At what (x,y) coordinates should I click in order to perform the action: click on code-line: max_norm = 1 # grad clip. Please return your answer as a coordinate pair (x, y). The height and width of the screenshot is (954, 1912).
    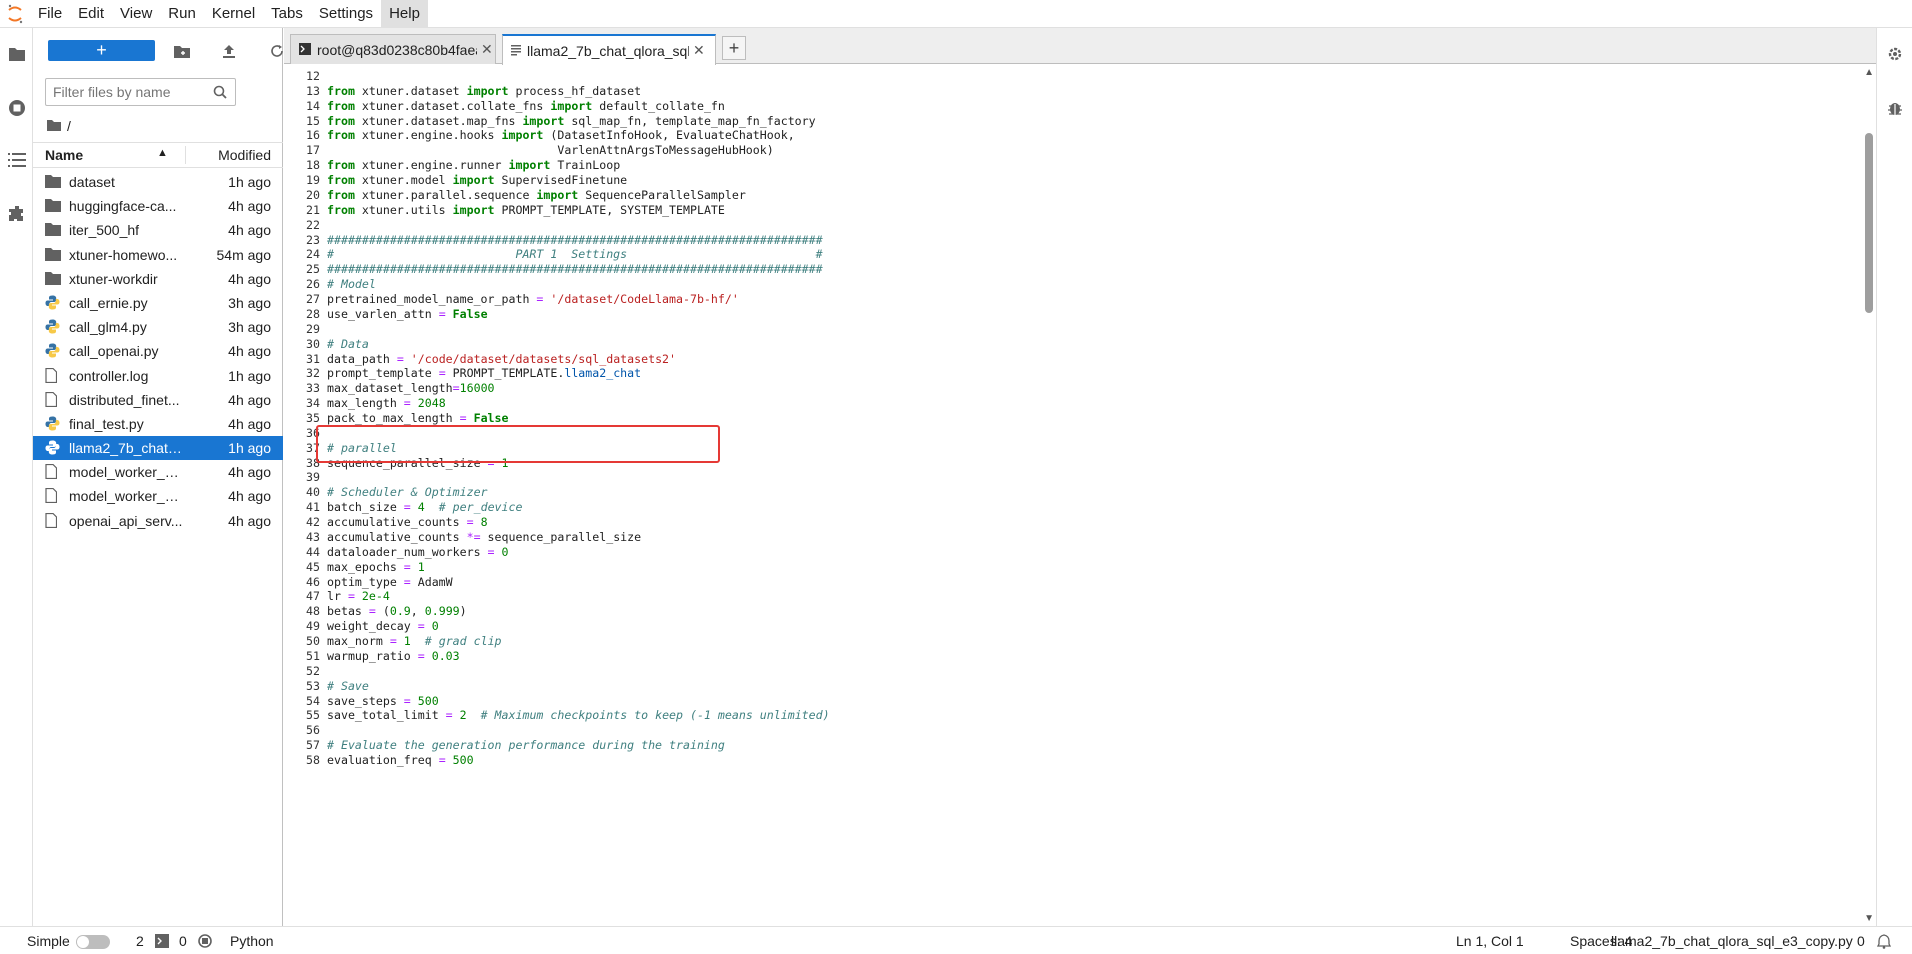
    Looking at the image, I should click on (414, 641).